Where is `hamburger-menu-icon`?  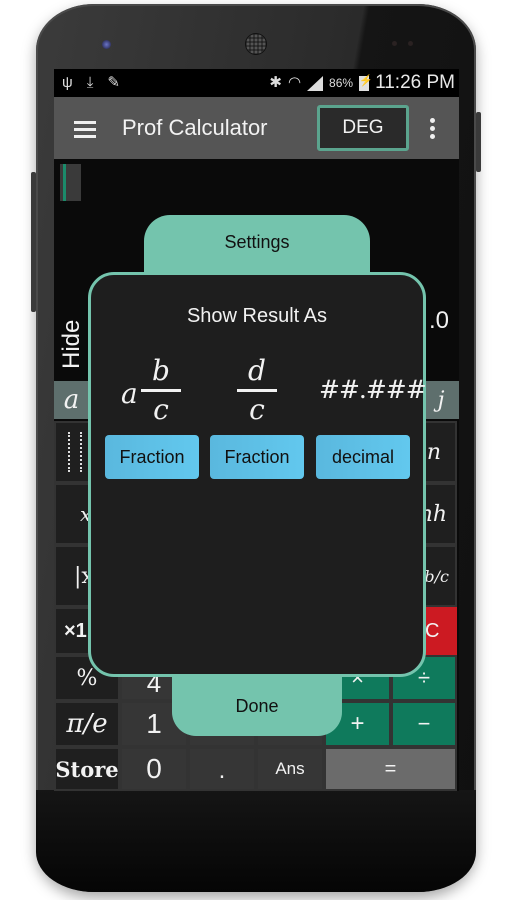 hamburger-menu-icon is located at coordinates (85, 129).